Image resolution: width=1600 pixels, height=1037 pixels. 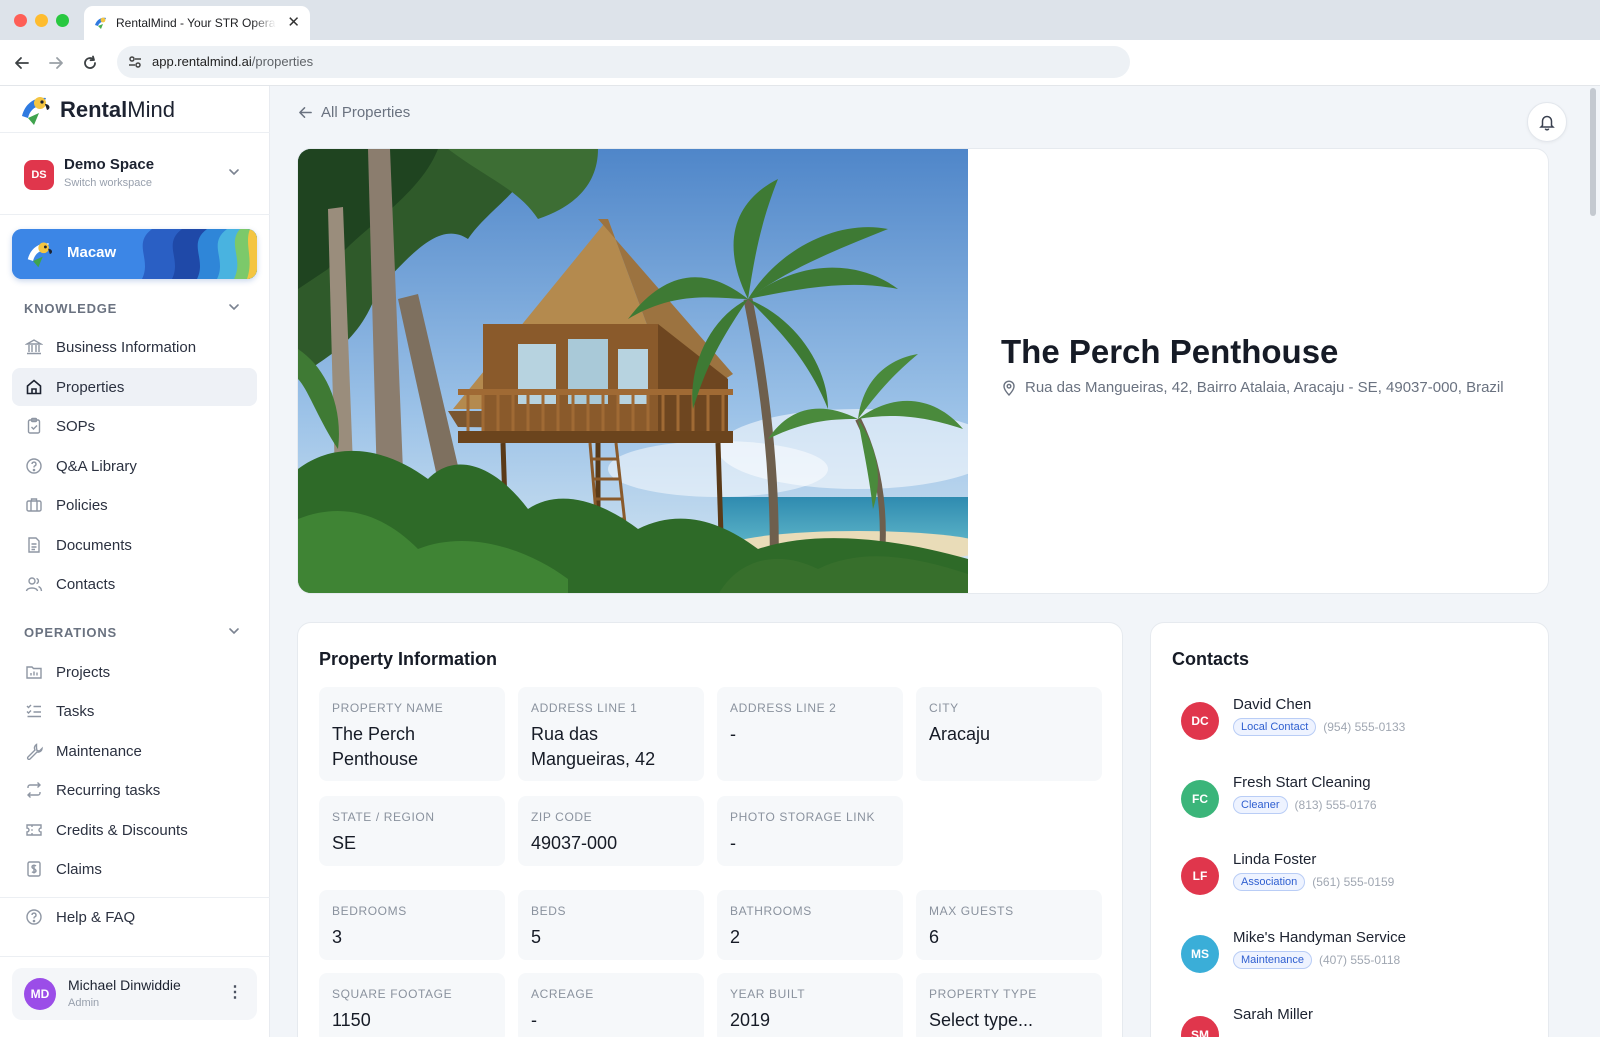 I want to click on contact-name: Fresh Start Cleaning, so click(x=1302, y=782).